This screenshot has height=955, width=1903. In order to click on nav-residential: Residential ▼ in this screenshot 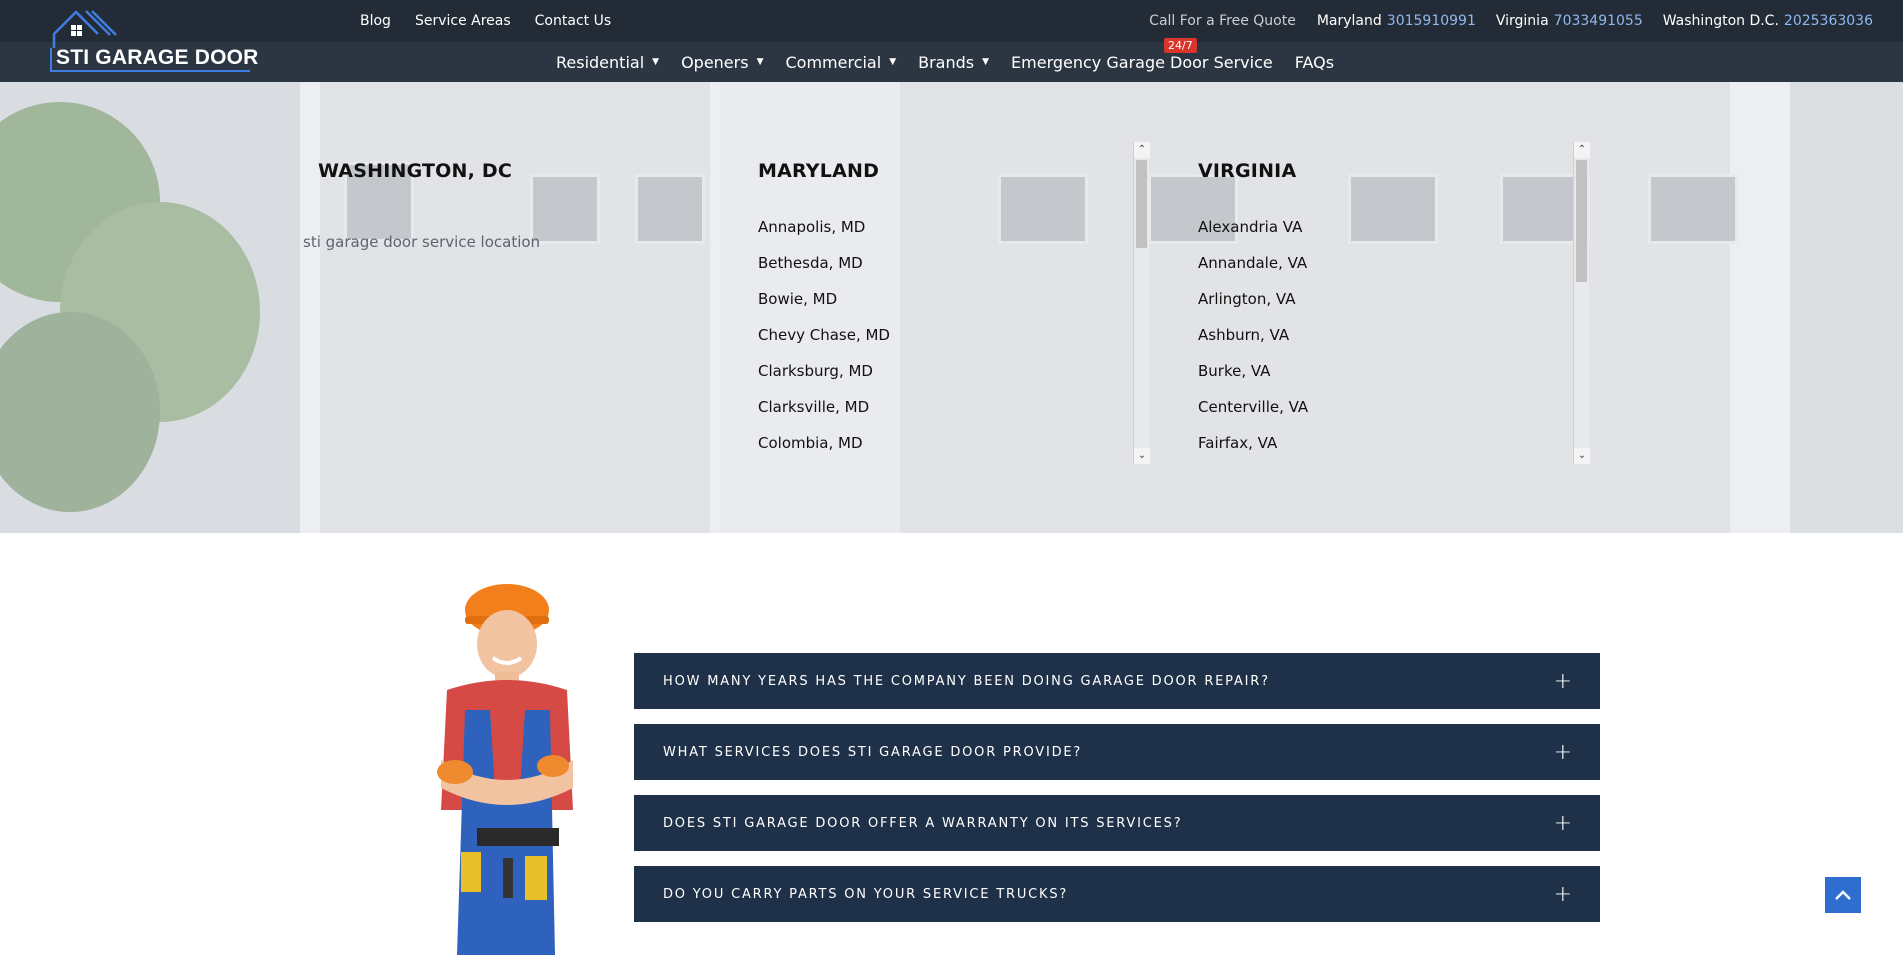, I will do `click(607, 62)`.